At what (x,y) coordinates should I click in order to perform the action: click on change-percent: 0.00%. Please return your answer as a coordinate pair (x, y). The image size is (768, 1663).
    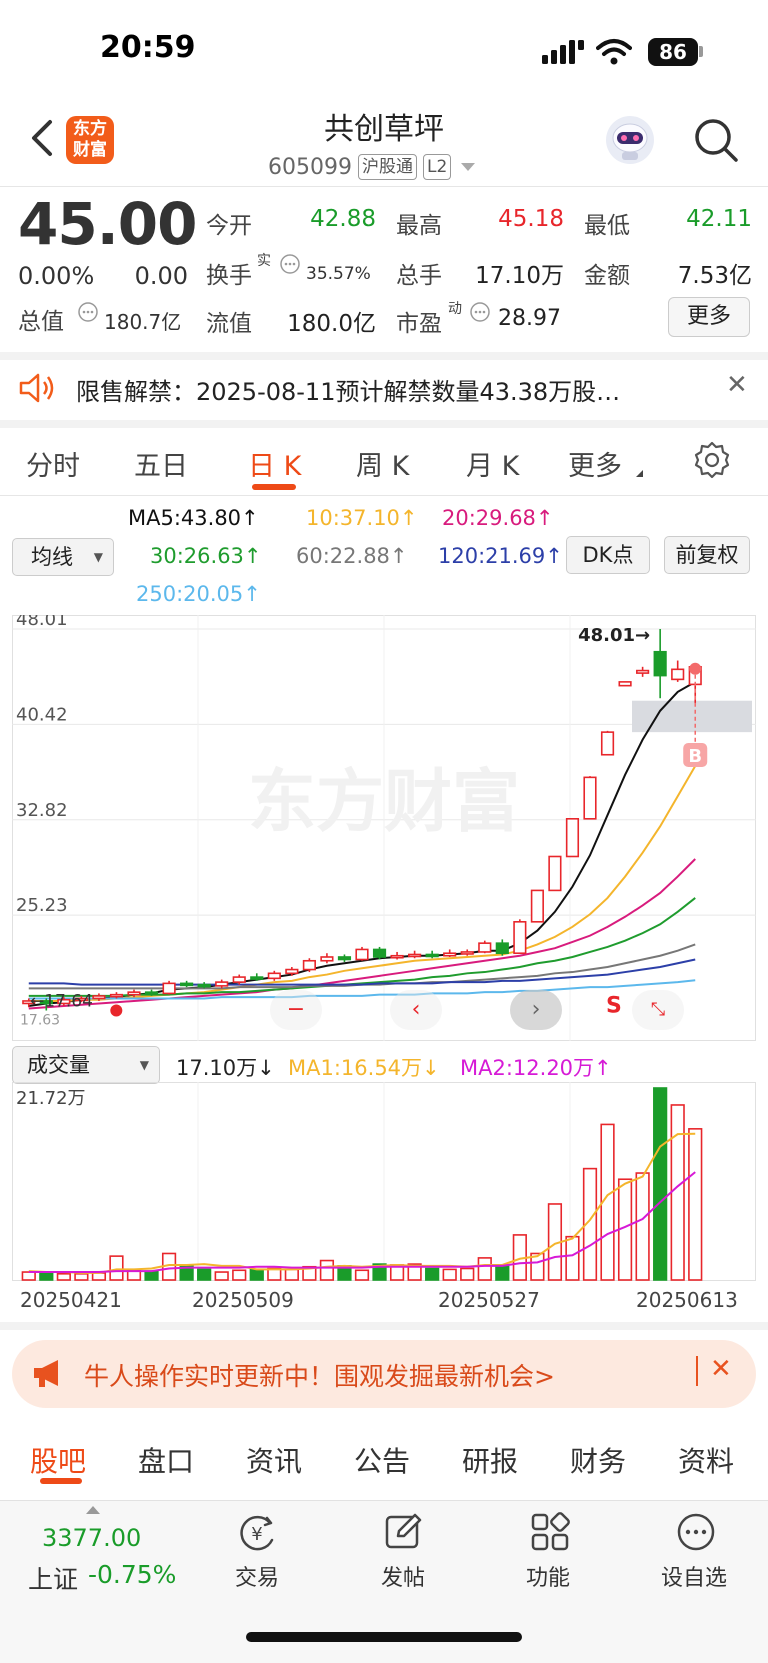
    Looking at the image, I should click on (56, 276).